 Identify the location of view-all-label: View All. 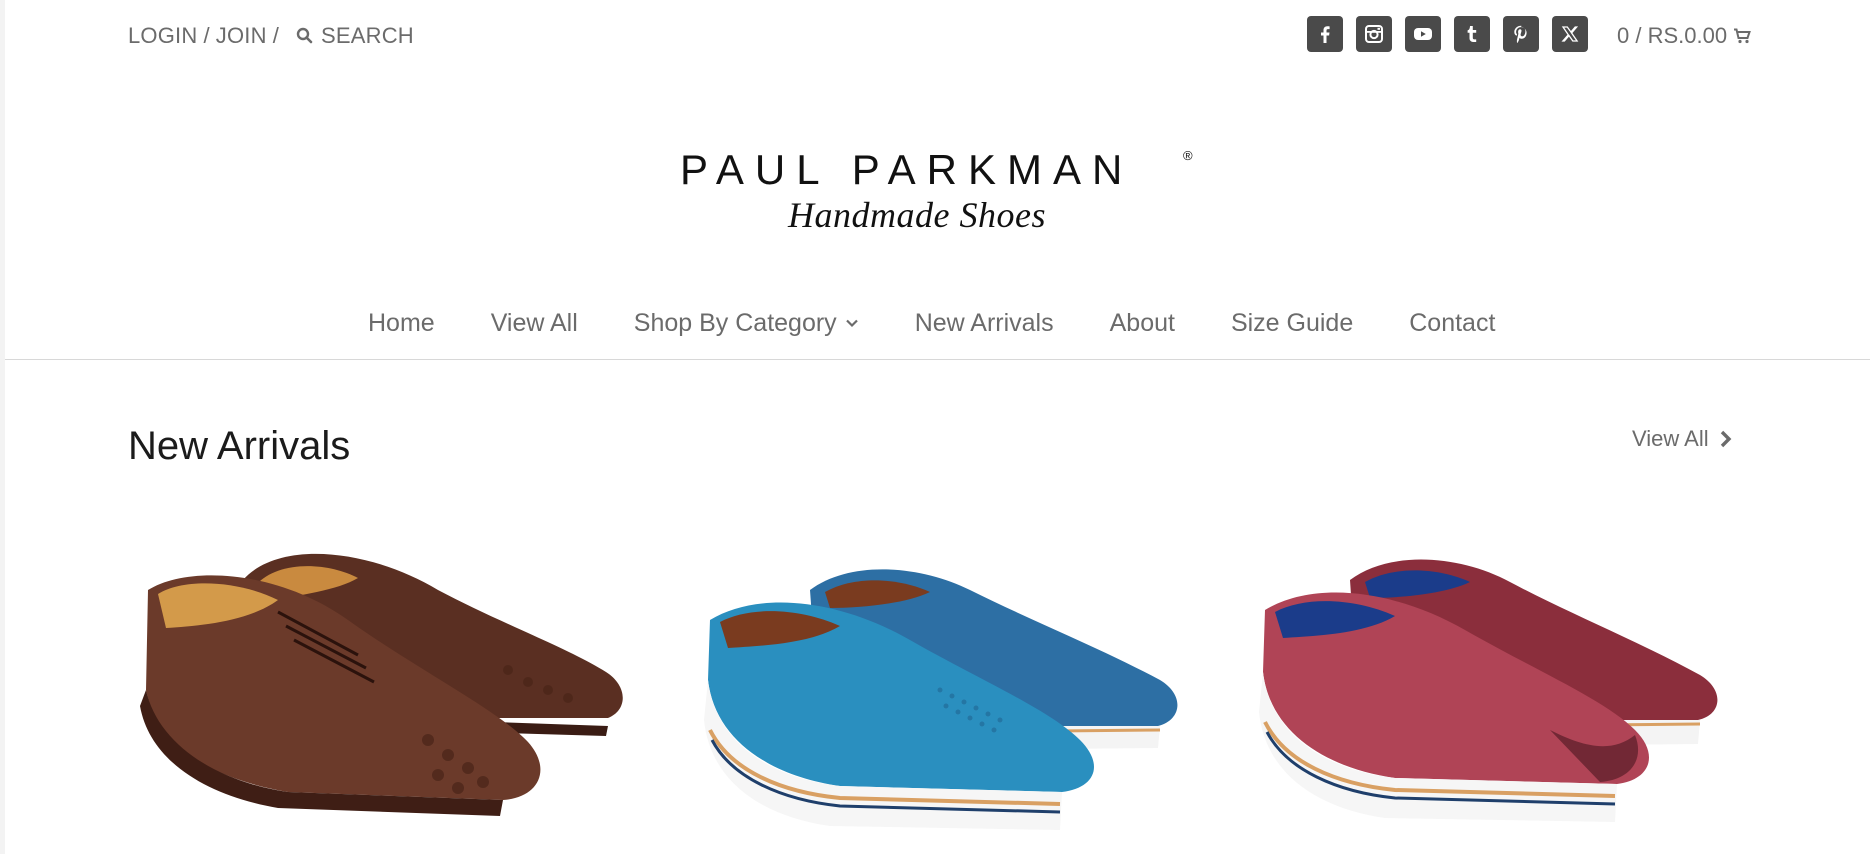
(1670, 438).